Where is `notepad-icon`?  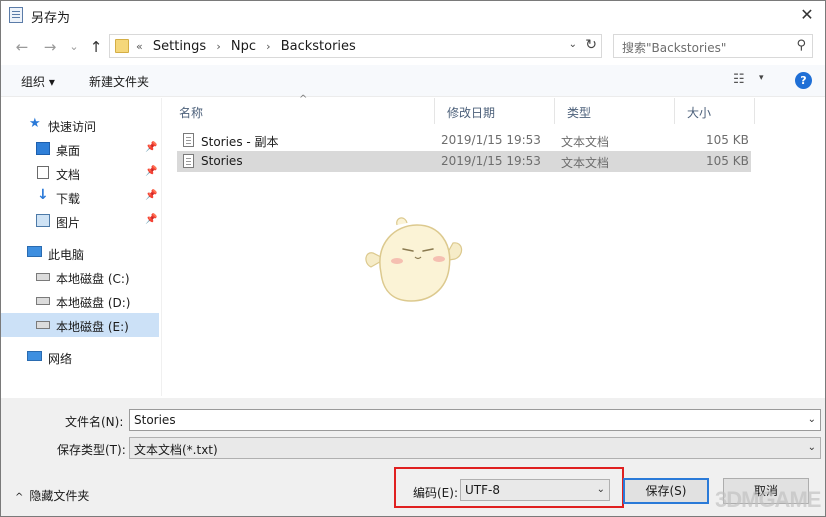 notepad-icon is located at coordinates (16, 15).